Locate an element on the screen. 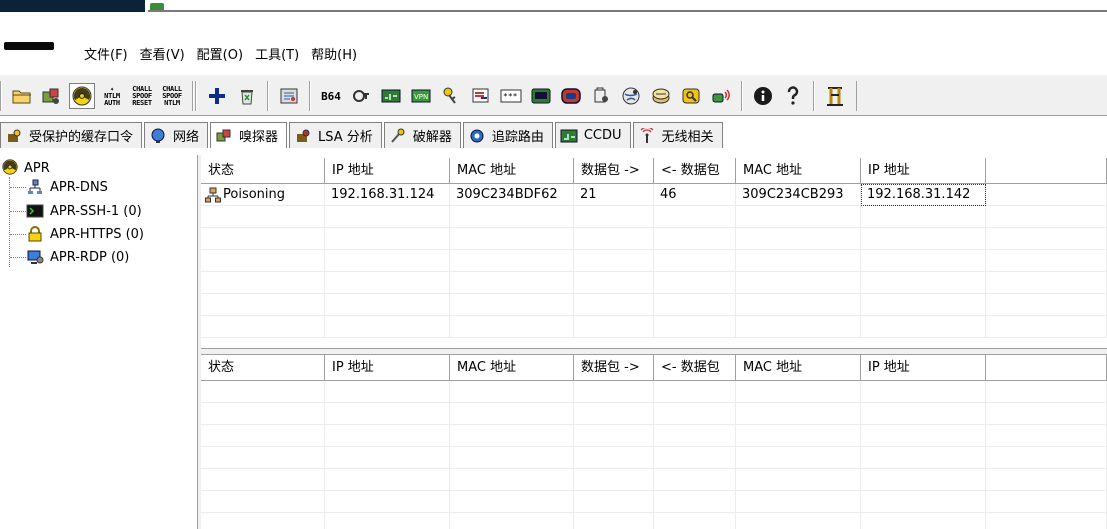  rdp-decoder-button is located at coordinates (481, 96).